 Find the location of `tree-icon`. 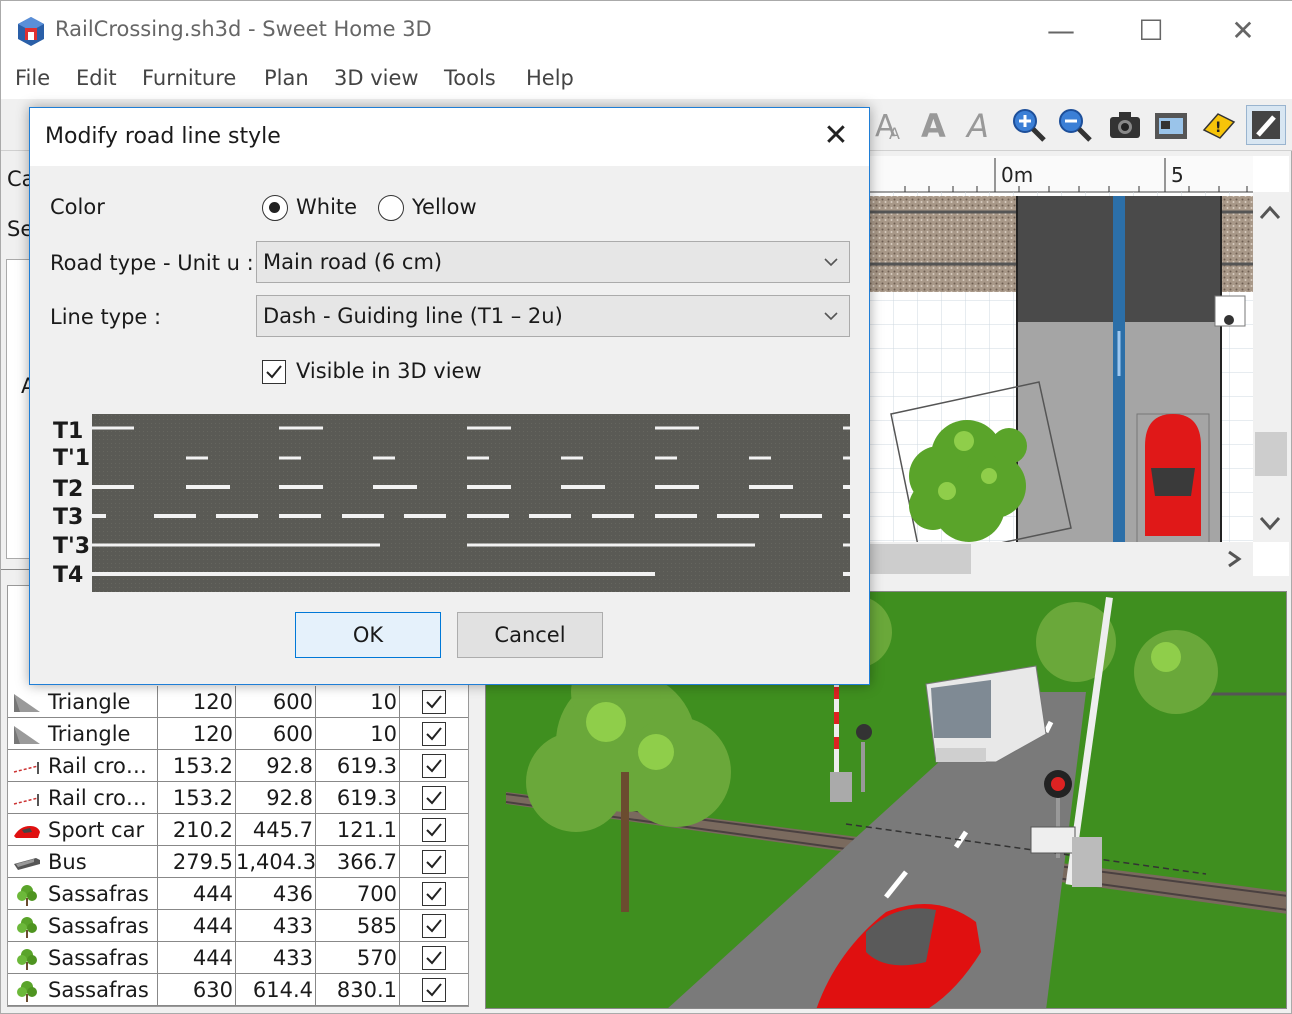

tree-icon is located at coordinates (27, 894).